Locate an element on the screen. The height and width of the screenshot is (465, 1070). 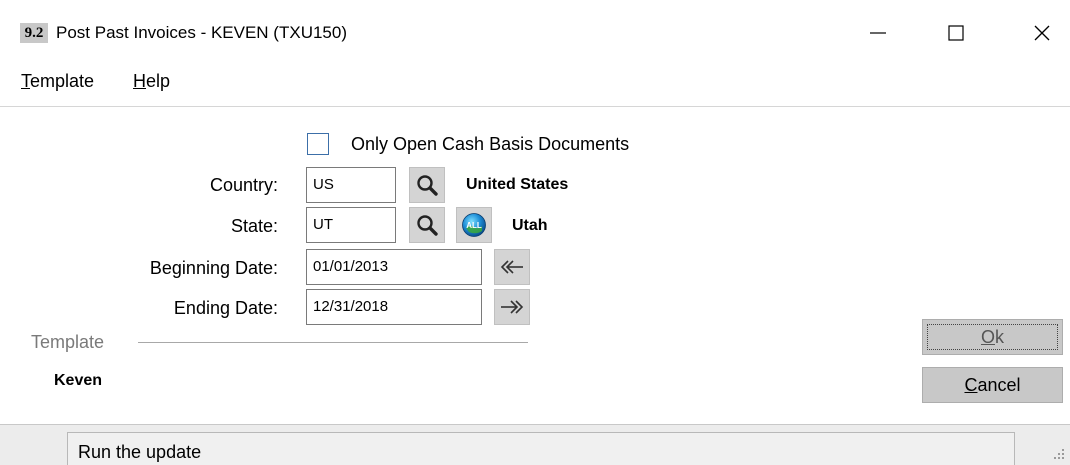
double-arrow-right-icon is located at coordinates (512, 307).